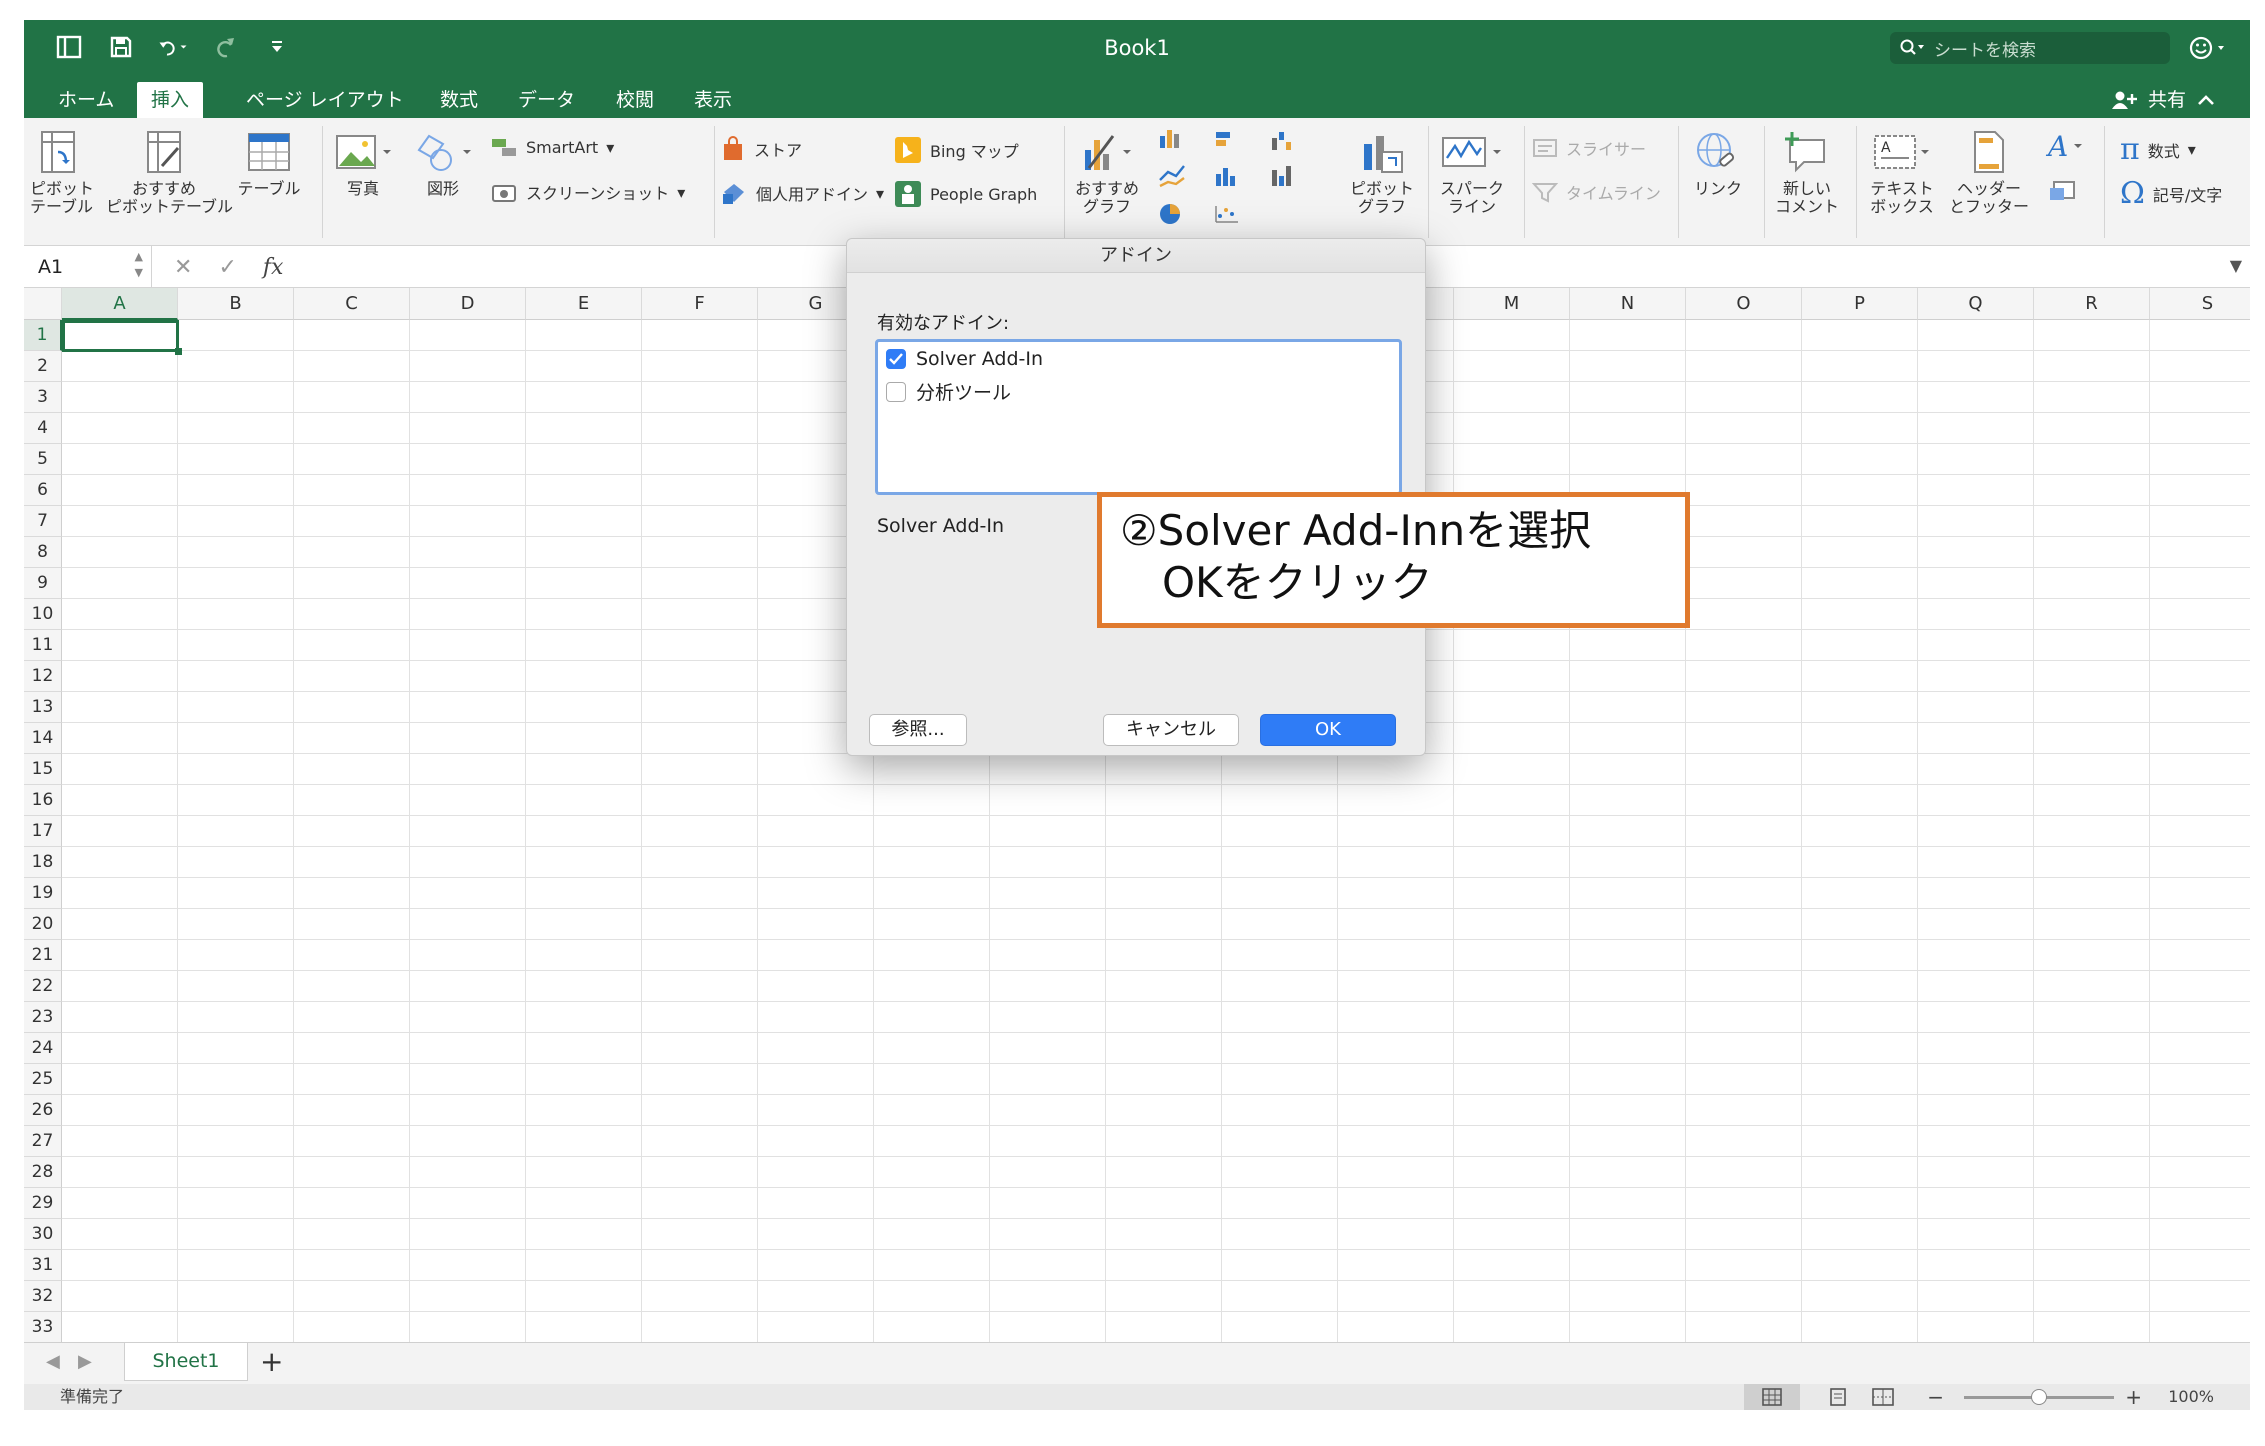 This screenshot has height=1446, width=2265. What do you see at coordinates (43, 552) in the screenshot?
I see `row-header-8: 8` at bounding box center [43, 552].